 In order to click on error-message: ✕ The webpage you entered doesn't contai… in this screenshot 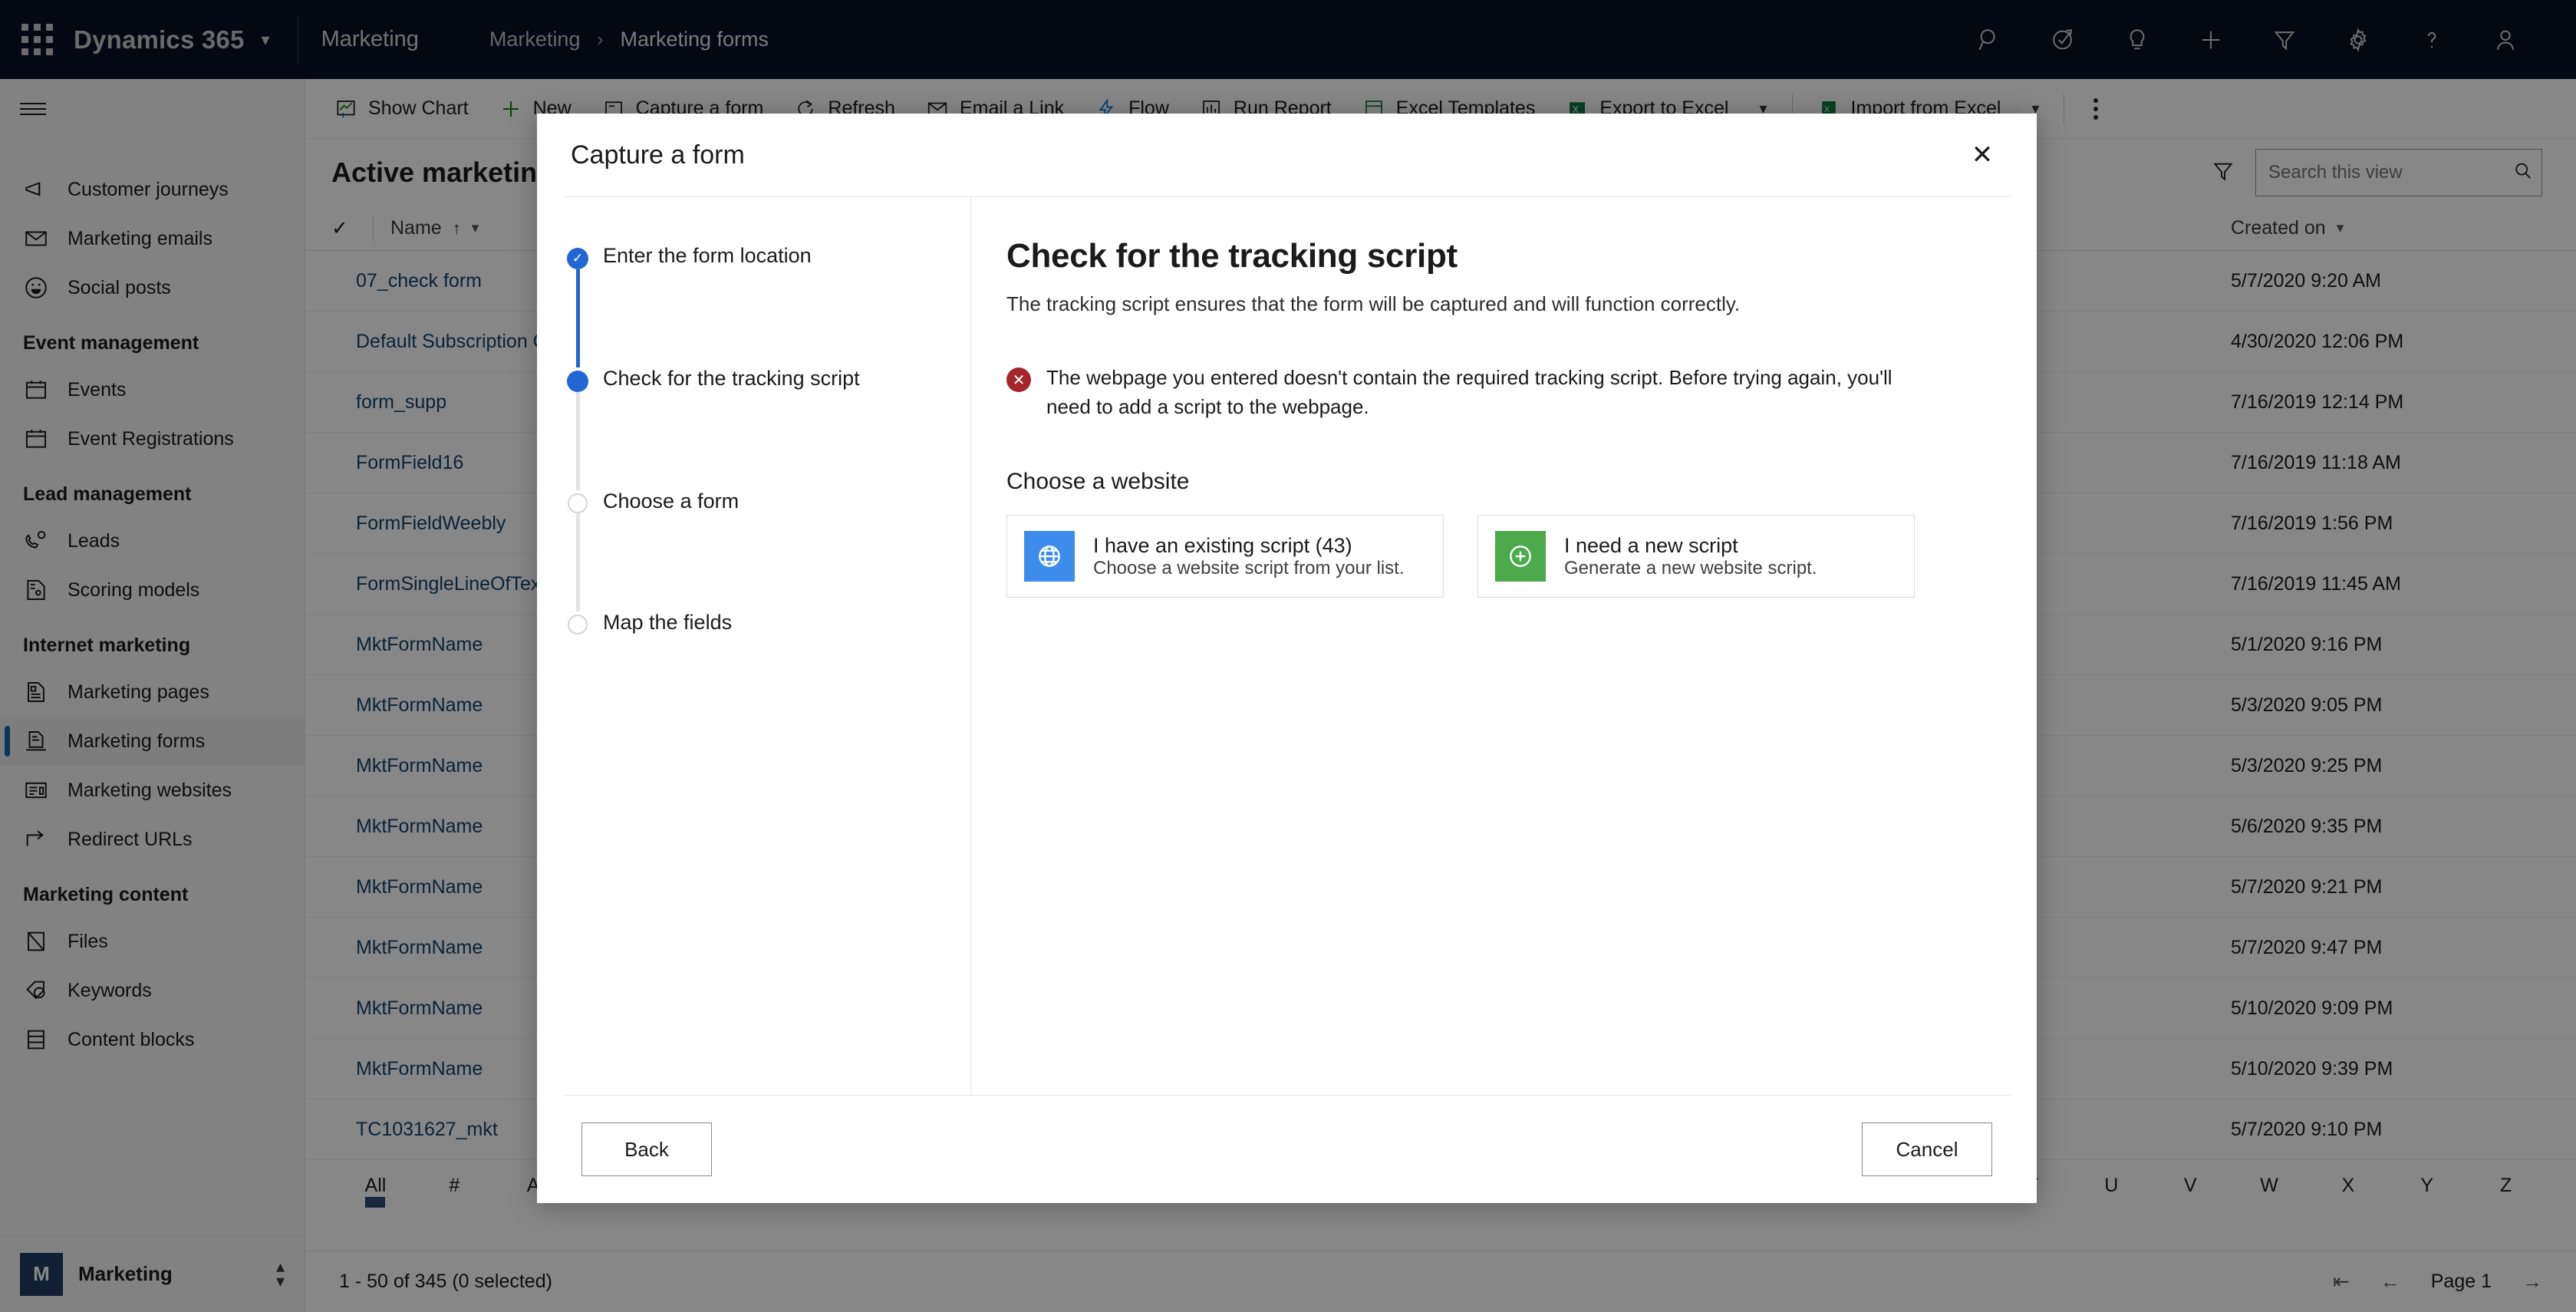, I will do `click(1498, 392)`.